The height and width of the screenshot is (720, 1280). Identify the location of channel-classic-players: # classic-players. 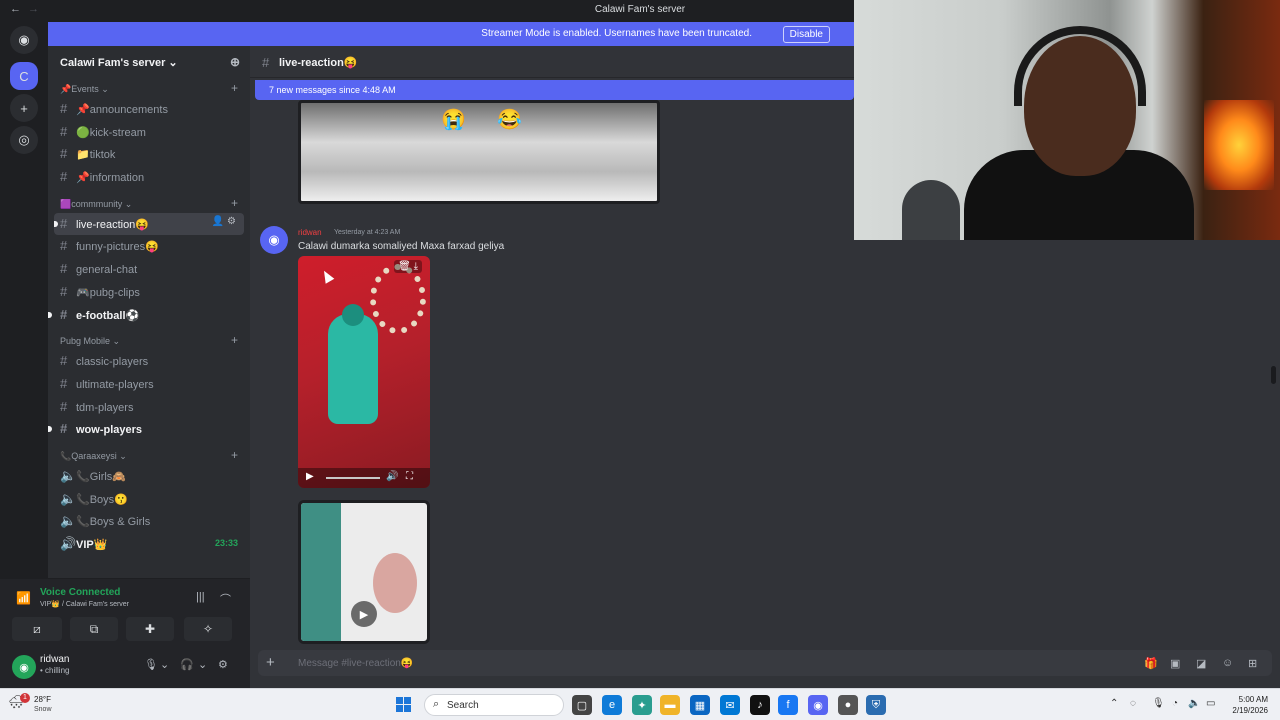
(149, 361).